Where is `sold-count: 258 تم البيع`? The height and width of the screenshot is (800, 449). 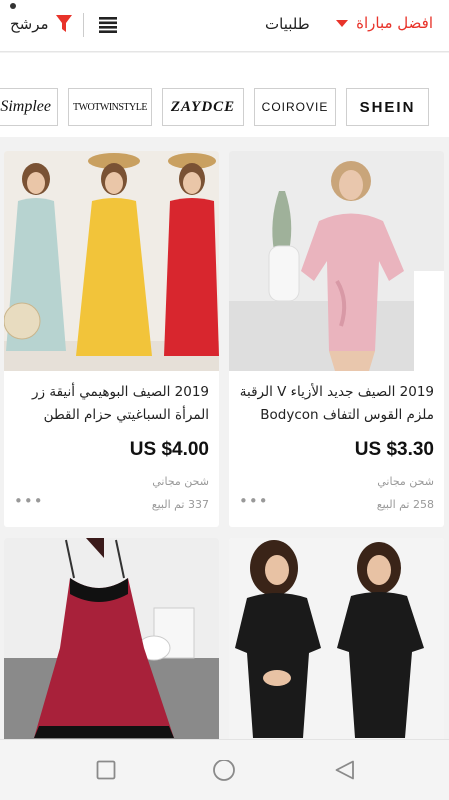 sold-count: 258 تم البيع is located at coordinates (405, 504).